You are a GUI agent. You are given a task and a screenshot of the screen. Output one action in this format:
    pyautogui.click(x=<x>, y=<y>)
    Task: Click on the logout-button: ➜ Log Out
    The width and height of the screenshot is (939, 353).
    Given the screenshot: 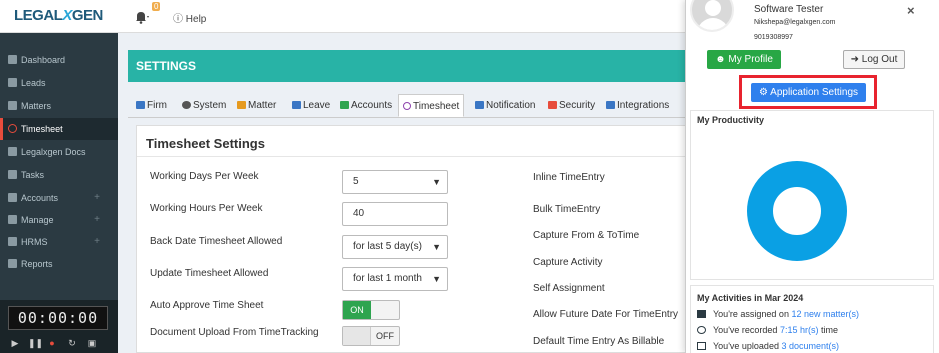 What is the action you would take?
    pyautogui.click(x=874, y=59)
    